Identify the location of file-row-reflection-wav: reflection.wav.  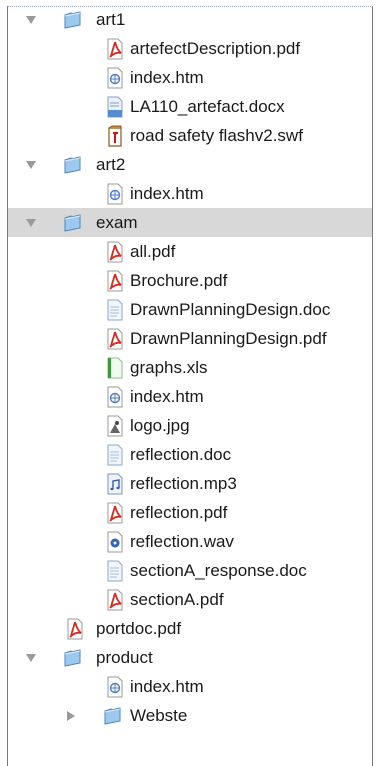
(190, 541).